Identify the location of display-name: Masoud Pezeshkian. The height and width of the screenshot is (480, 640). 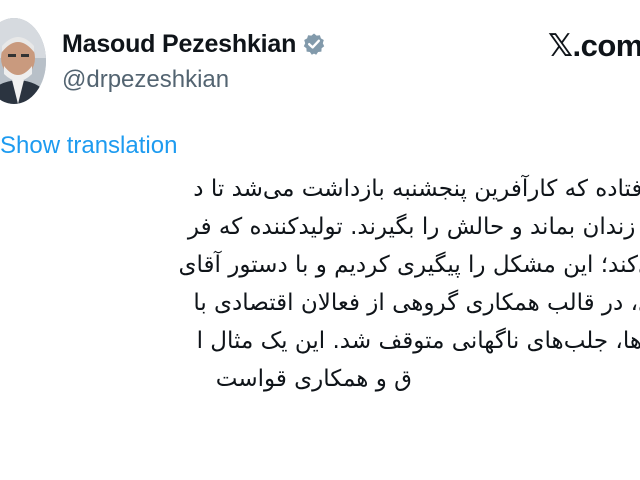
(179, 44).